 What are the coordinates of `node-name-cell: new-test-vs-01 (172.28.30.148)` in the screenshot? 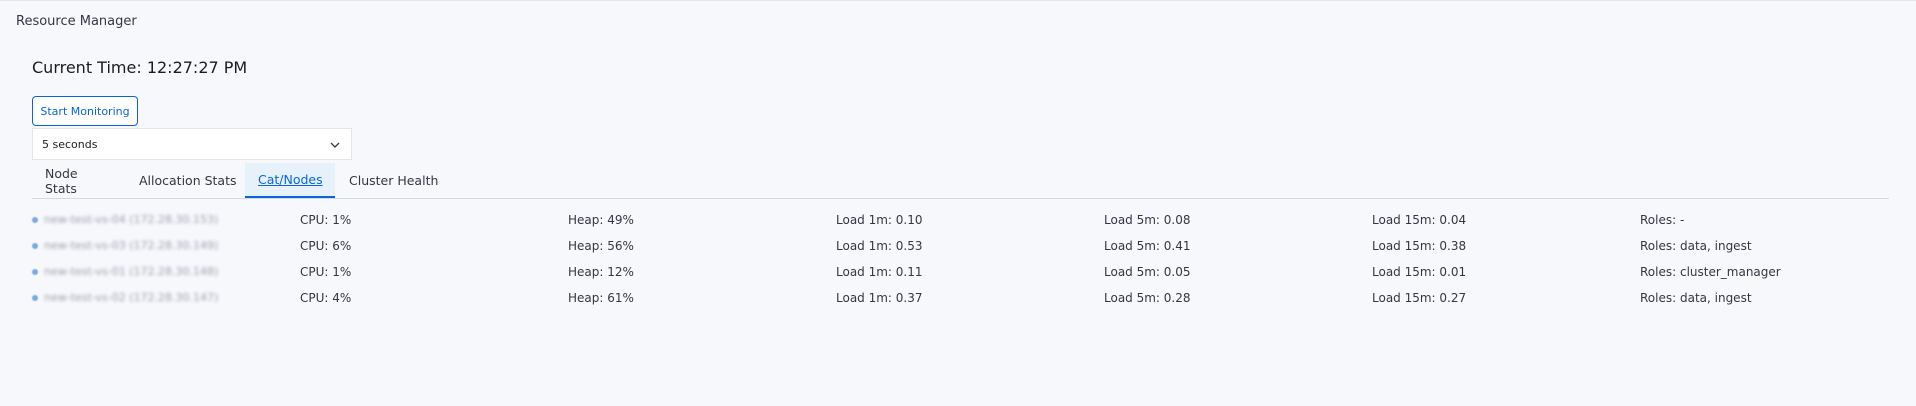 It's located at (125, 271).